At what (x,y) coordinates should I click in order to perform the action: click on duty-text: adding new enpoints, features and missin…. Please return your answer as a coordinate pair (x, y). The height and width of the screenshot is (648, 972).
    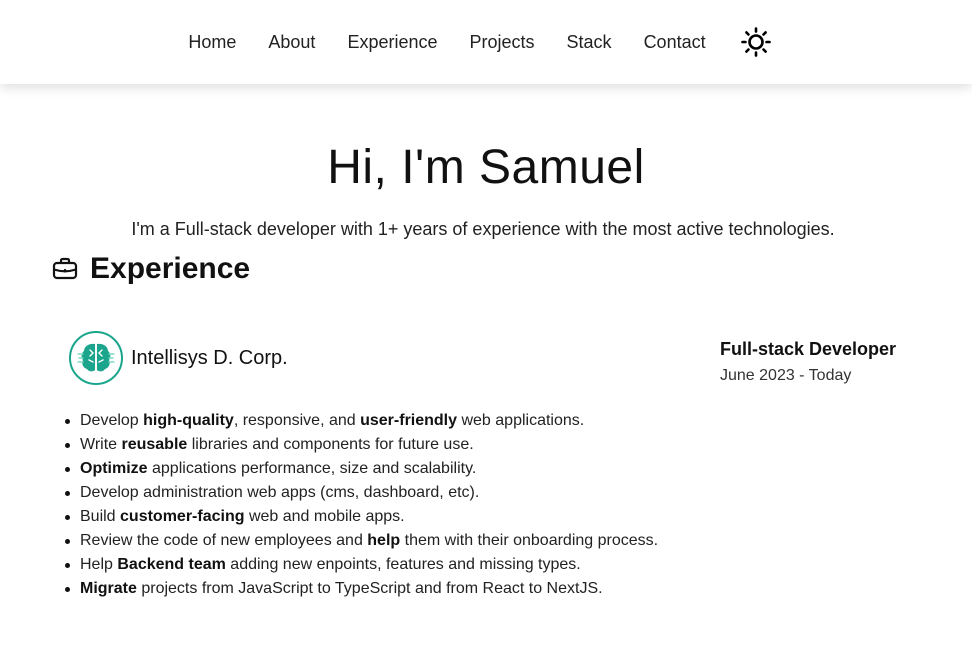
    Looking at the image, I should click on (403, 564).